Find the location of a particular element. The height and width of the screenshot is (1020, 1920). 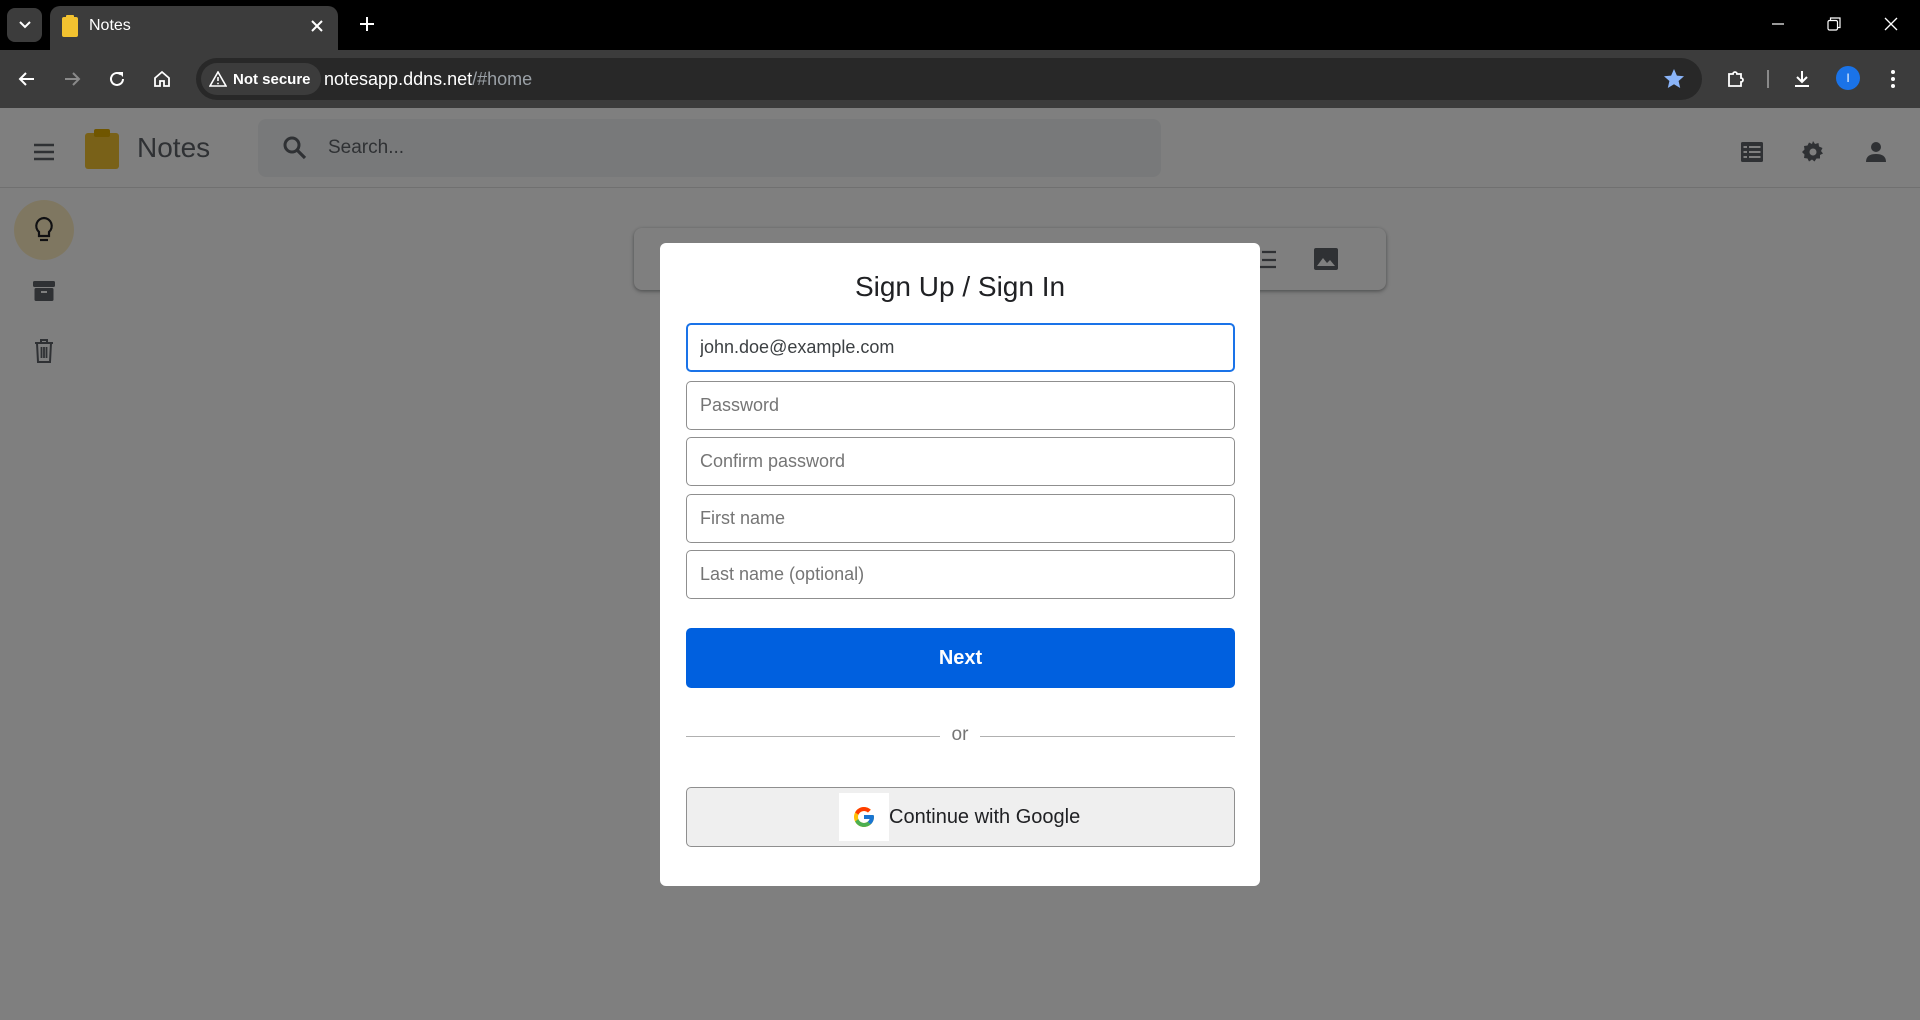

warning-icon is located at coordinates (218, 79).